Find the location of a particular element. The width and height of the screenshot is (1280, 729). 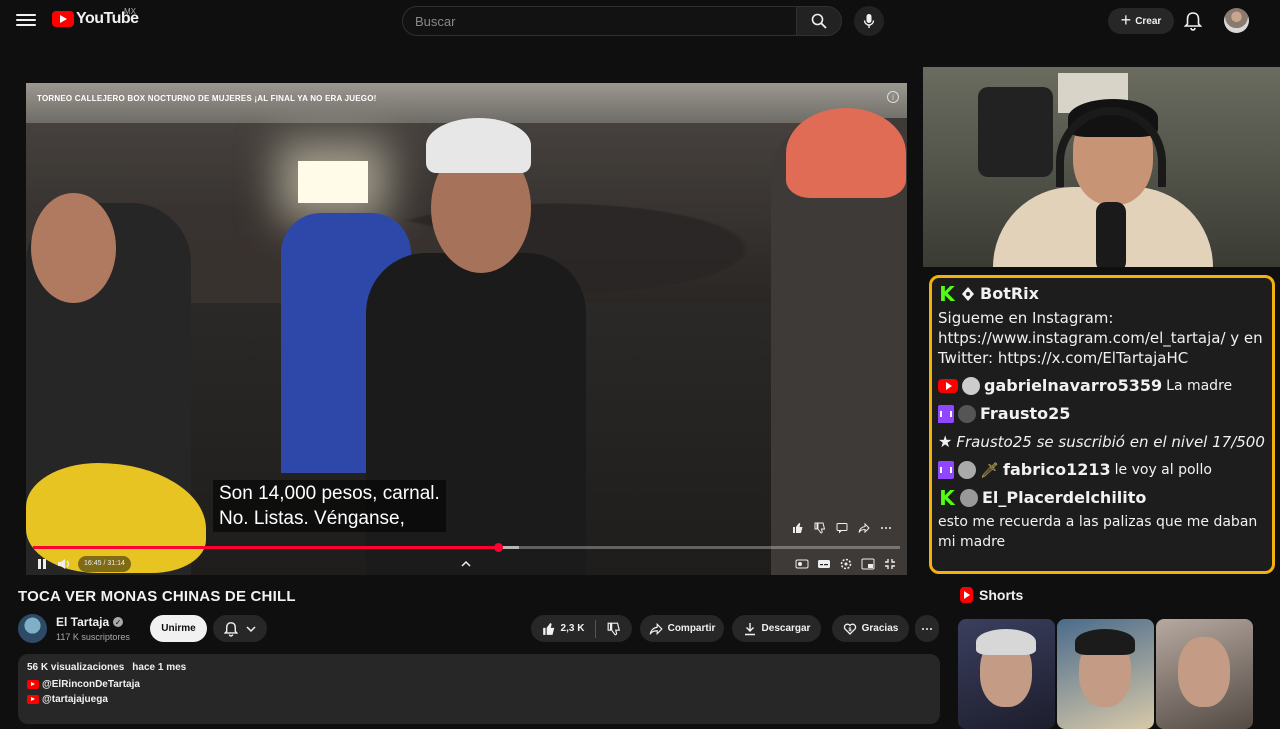

like-button-icon is located at coordinates (549, 629).